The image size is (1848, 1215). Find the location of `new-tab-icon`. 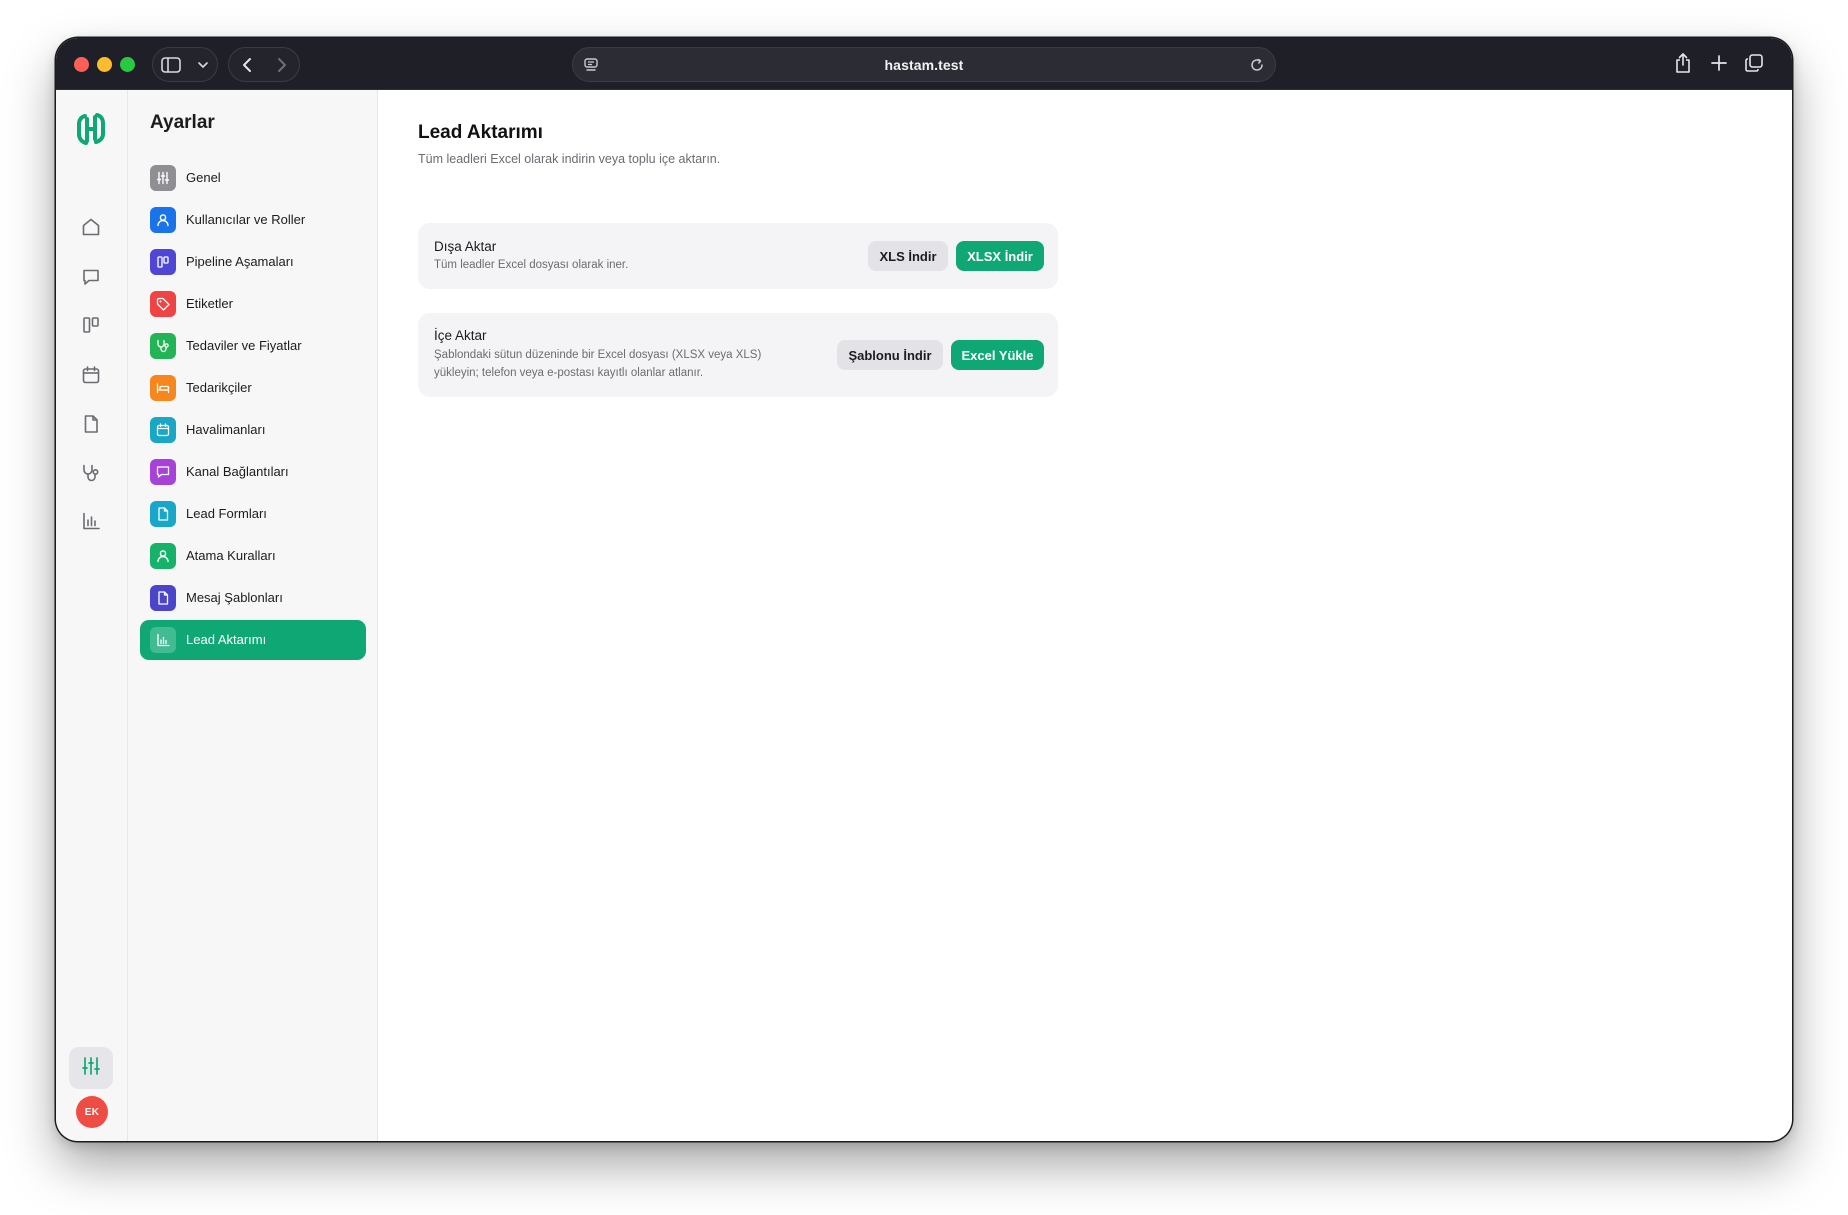

new-tab-icon is located at coordinates (1719, 65).